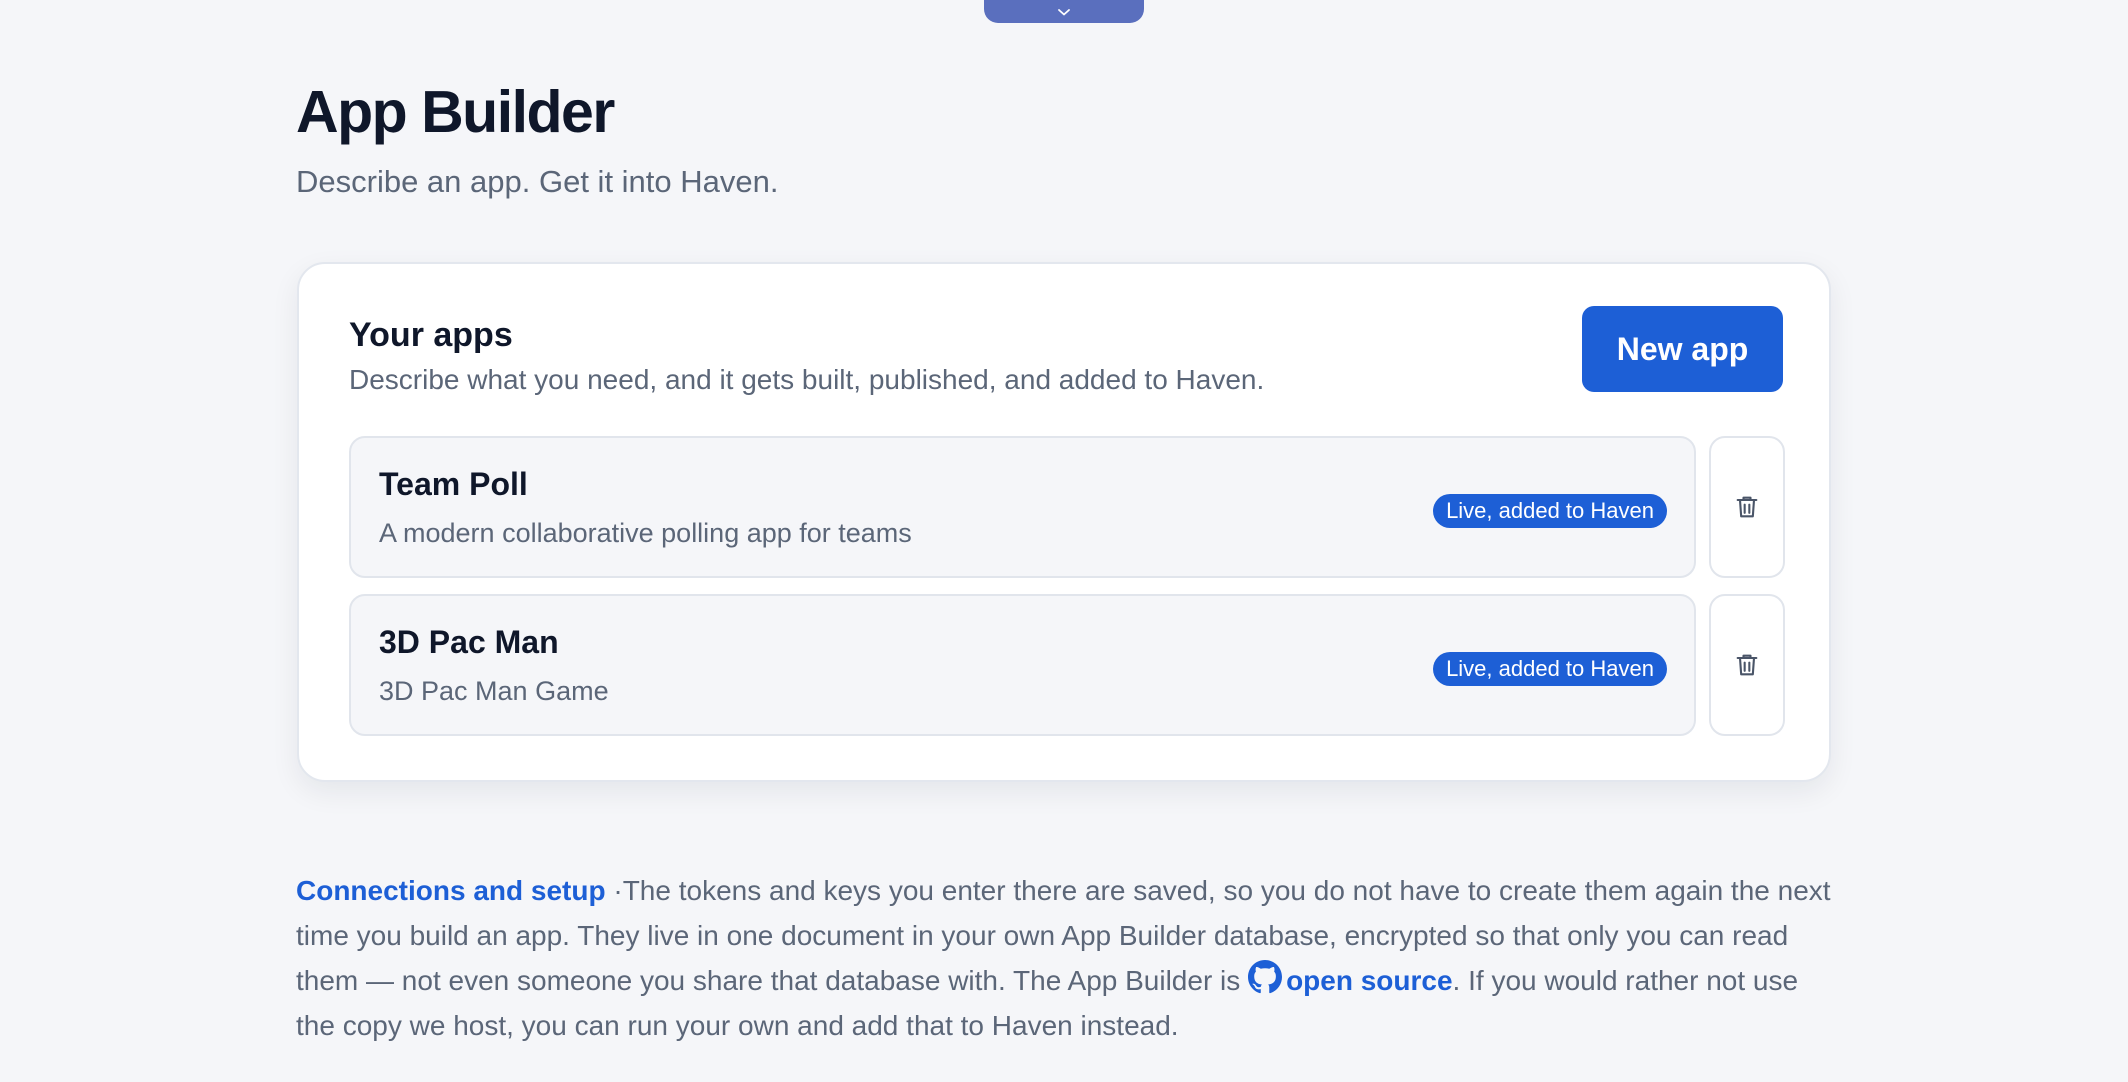 Image resolution: width=2128 pixels, height=1082 pixels. I want to click on github-icon, so click(1265, 977).